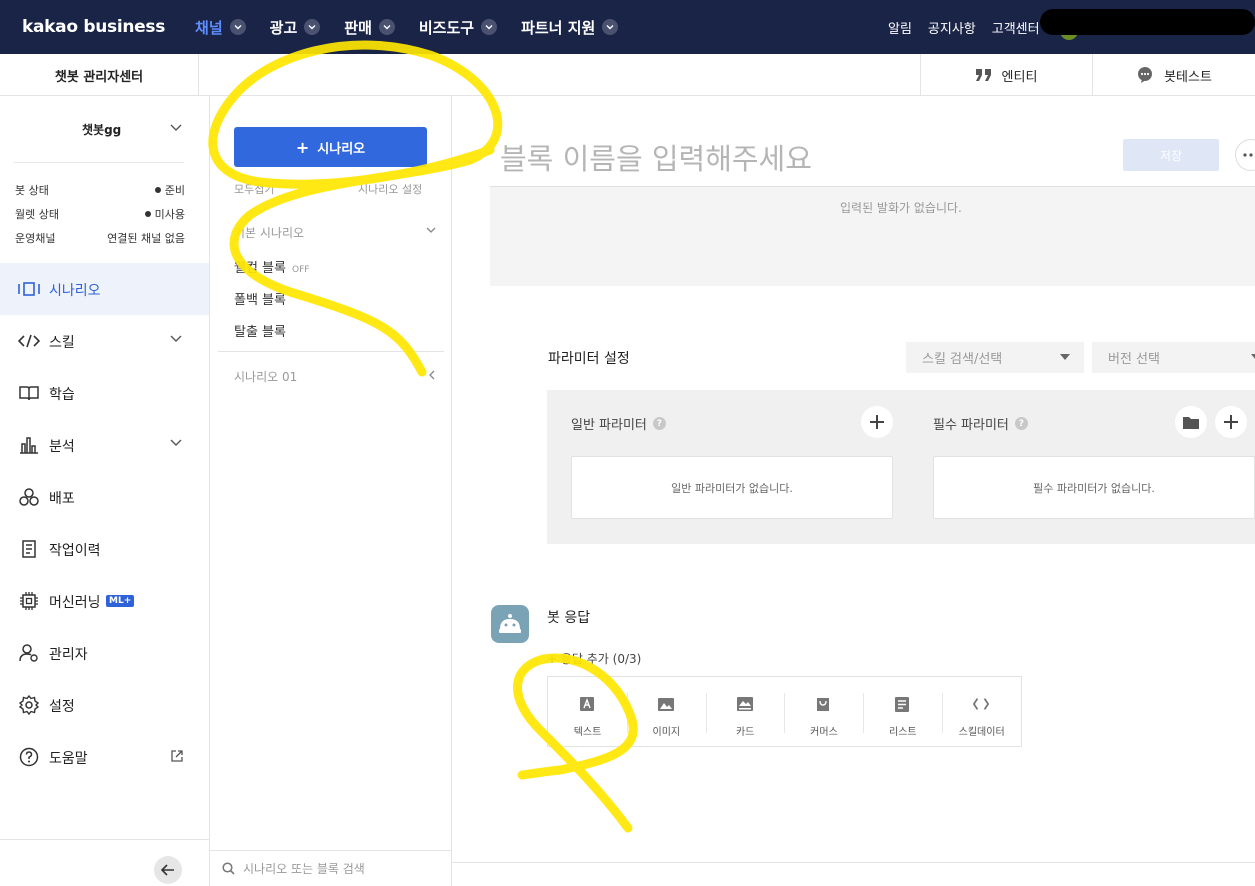 This screenshot has width=1255, height=886. Describe the element at coordinates (418, 27) in the screenshot. I see `top-nav-menu: 채널 광고 판매 비즈도구 파트너 지원` at that location.